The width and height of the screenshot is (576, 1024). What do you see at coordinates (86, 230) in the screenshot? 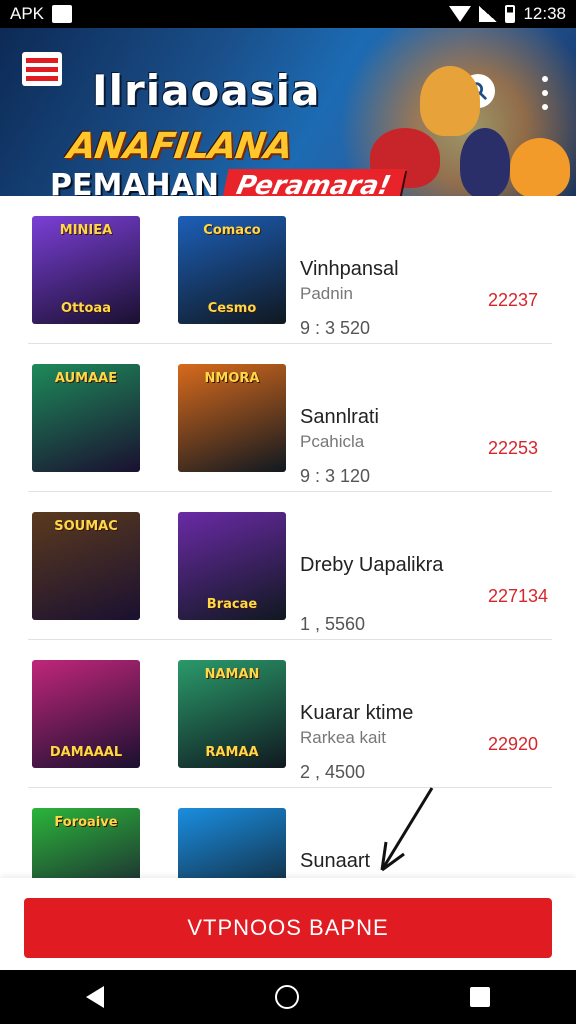
I see `thumbnail-title: MINIEA` at bounding box center [86, 230].